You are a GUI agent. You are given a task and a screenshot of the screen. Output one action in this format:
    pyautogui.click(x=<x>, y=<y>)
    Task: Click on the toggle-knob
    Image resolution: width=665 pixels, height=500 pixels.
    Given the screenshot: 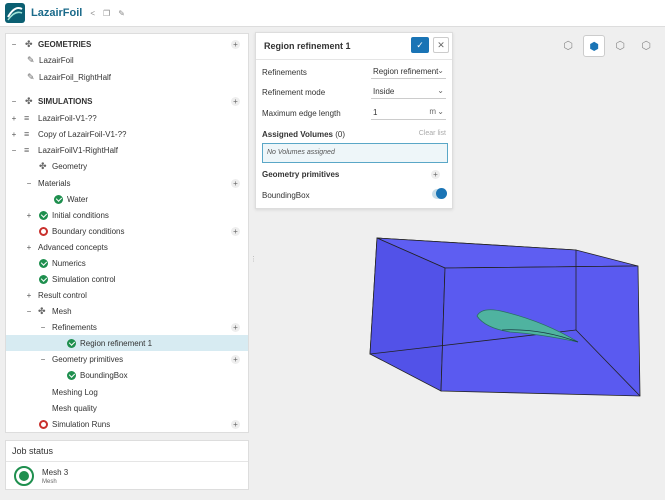 What is the action you would take?
    pyautogui.click(x=441, y=193)
    